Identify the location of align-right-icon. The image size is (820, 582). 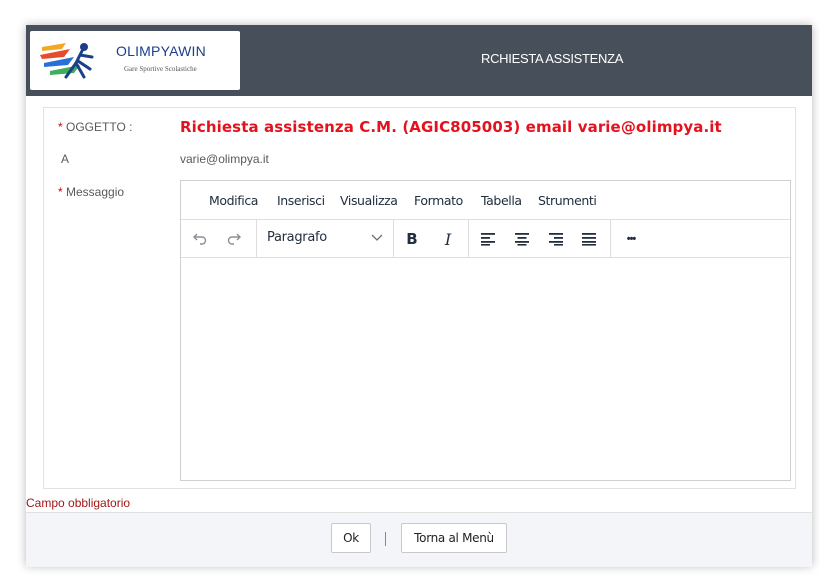
(556, 239).